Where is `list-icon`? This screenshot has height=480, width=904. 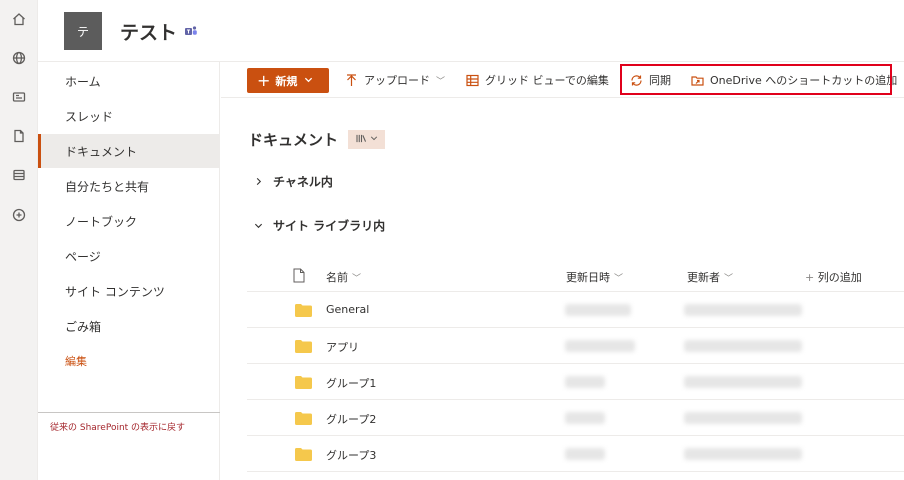
list-icon is located at coordinates (19, 175).